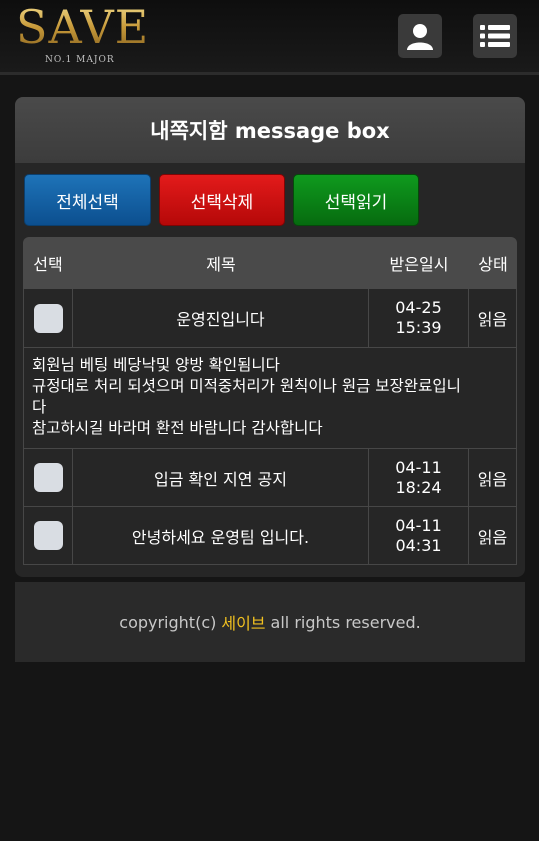  I want to click on table-row: 안녕하세요 운영팀 입니다. 04-11 04:31 읽음, so click(270, 536).